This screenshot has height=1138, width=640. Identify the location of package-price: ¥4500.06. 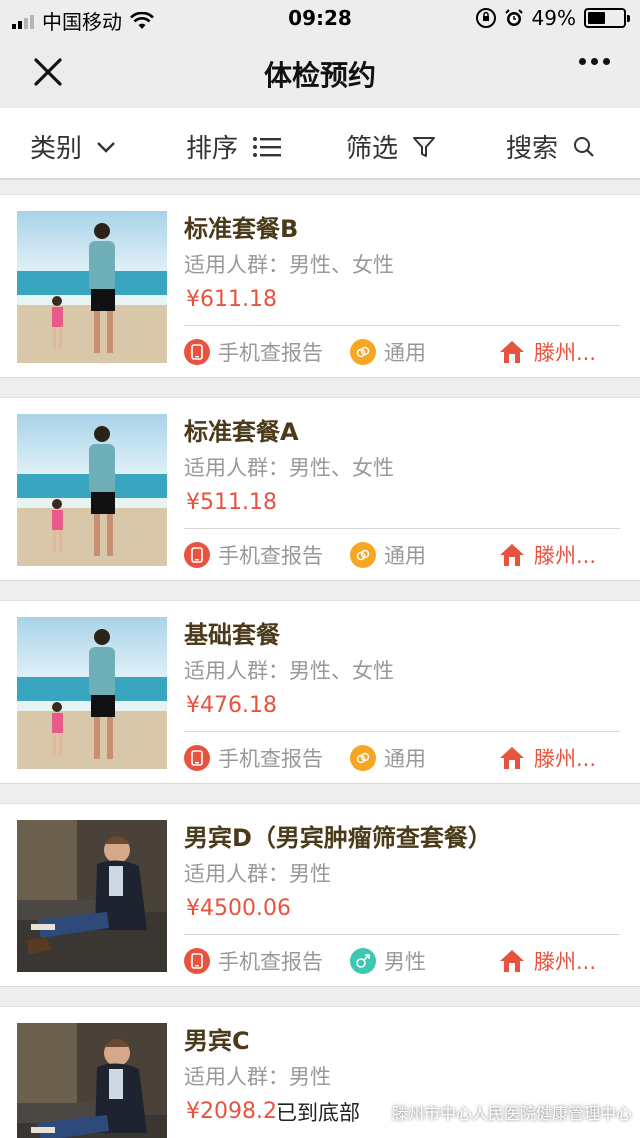
(238, 908).